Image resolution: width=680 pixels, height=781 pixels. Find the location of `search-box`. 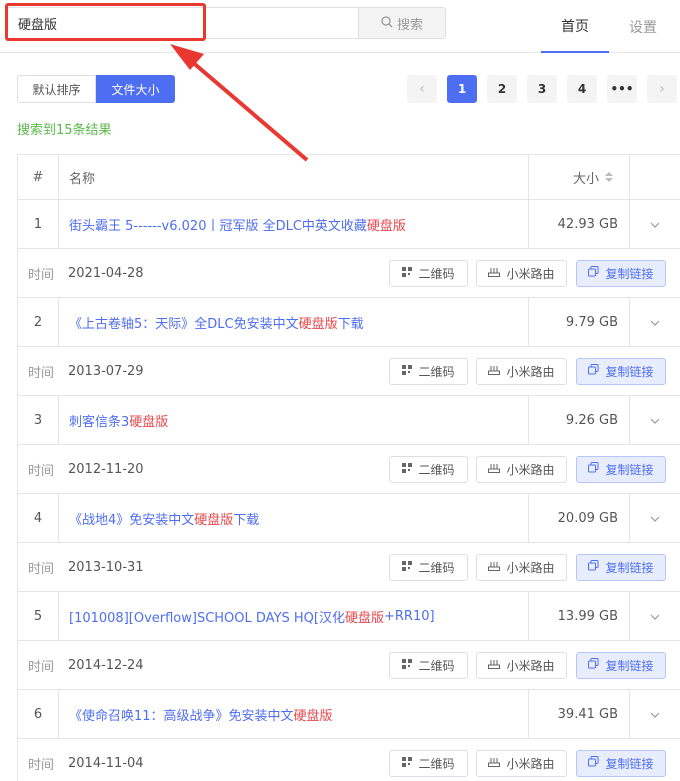

search-box is located at coordinates (182, 23).